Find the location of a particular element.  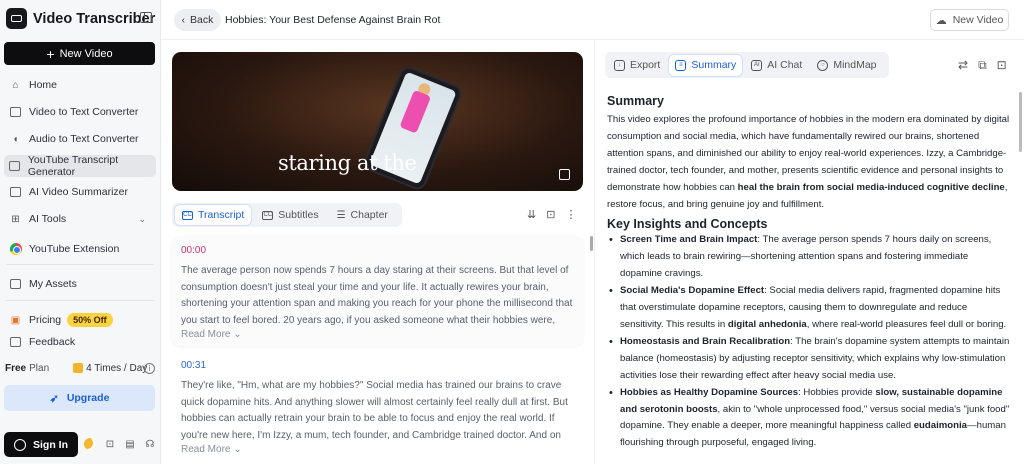

tab-label: Subtitles is located at coordinates (298, 215).